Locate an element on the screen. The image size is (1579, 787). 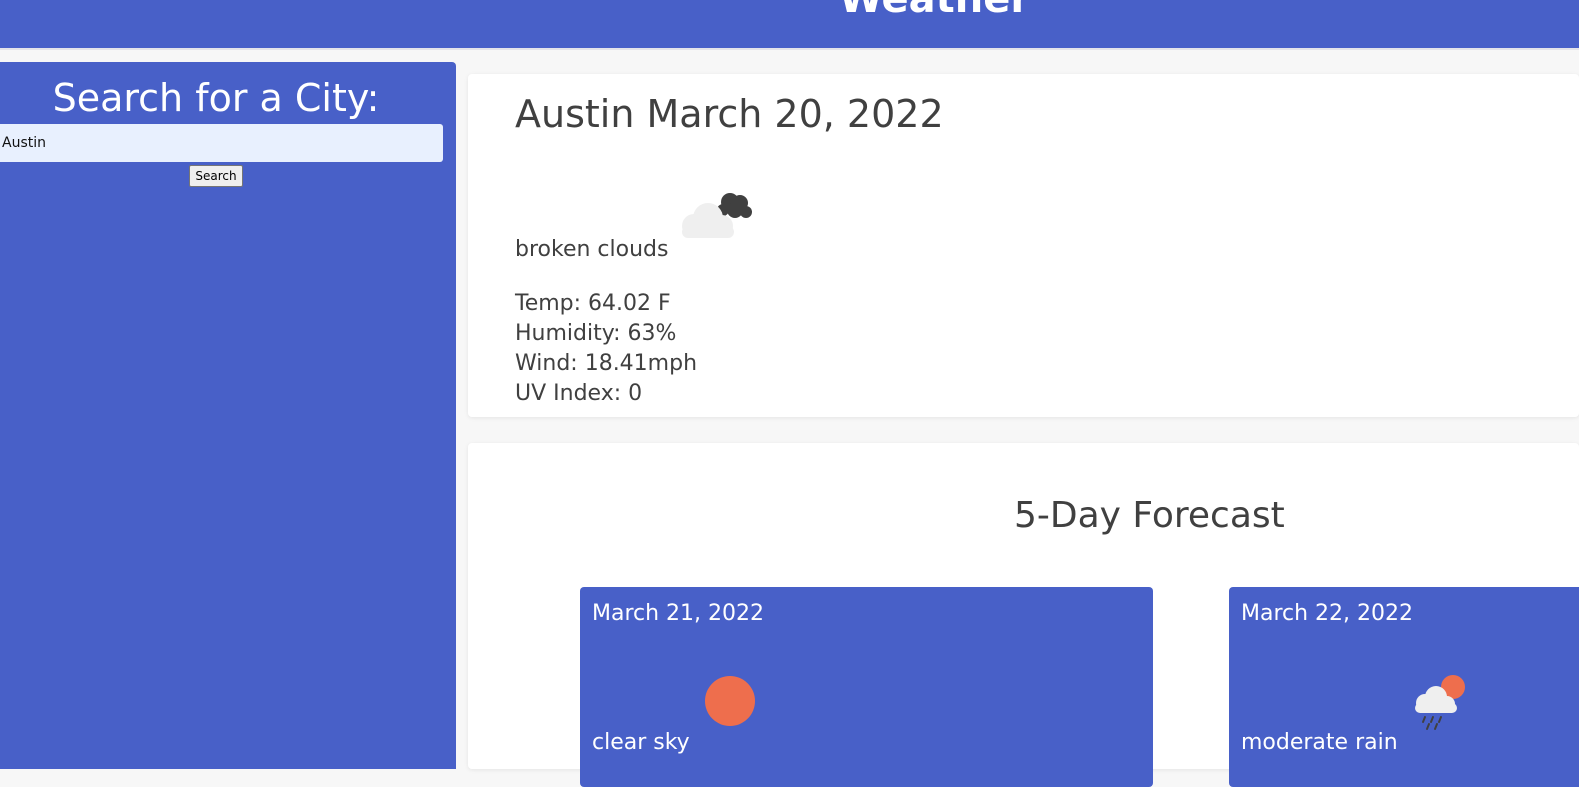
forecast-description: moderate rain is located at coordinates (1319, 742).